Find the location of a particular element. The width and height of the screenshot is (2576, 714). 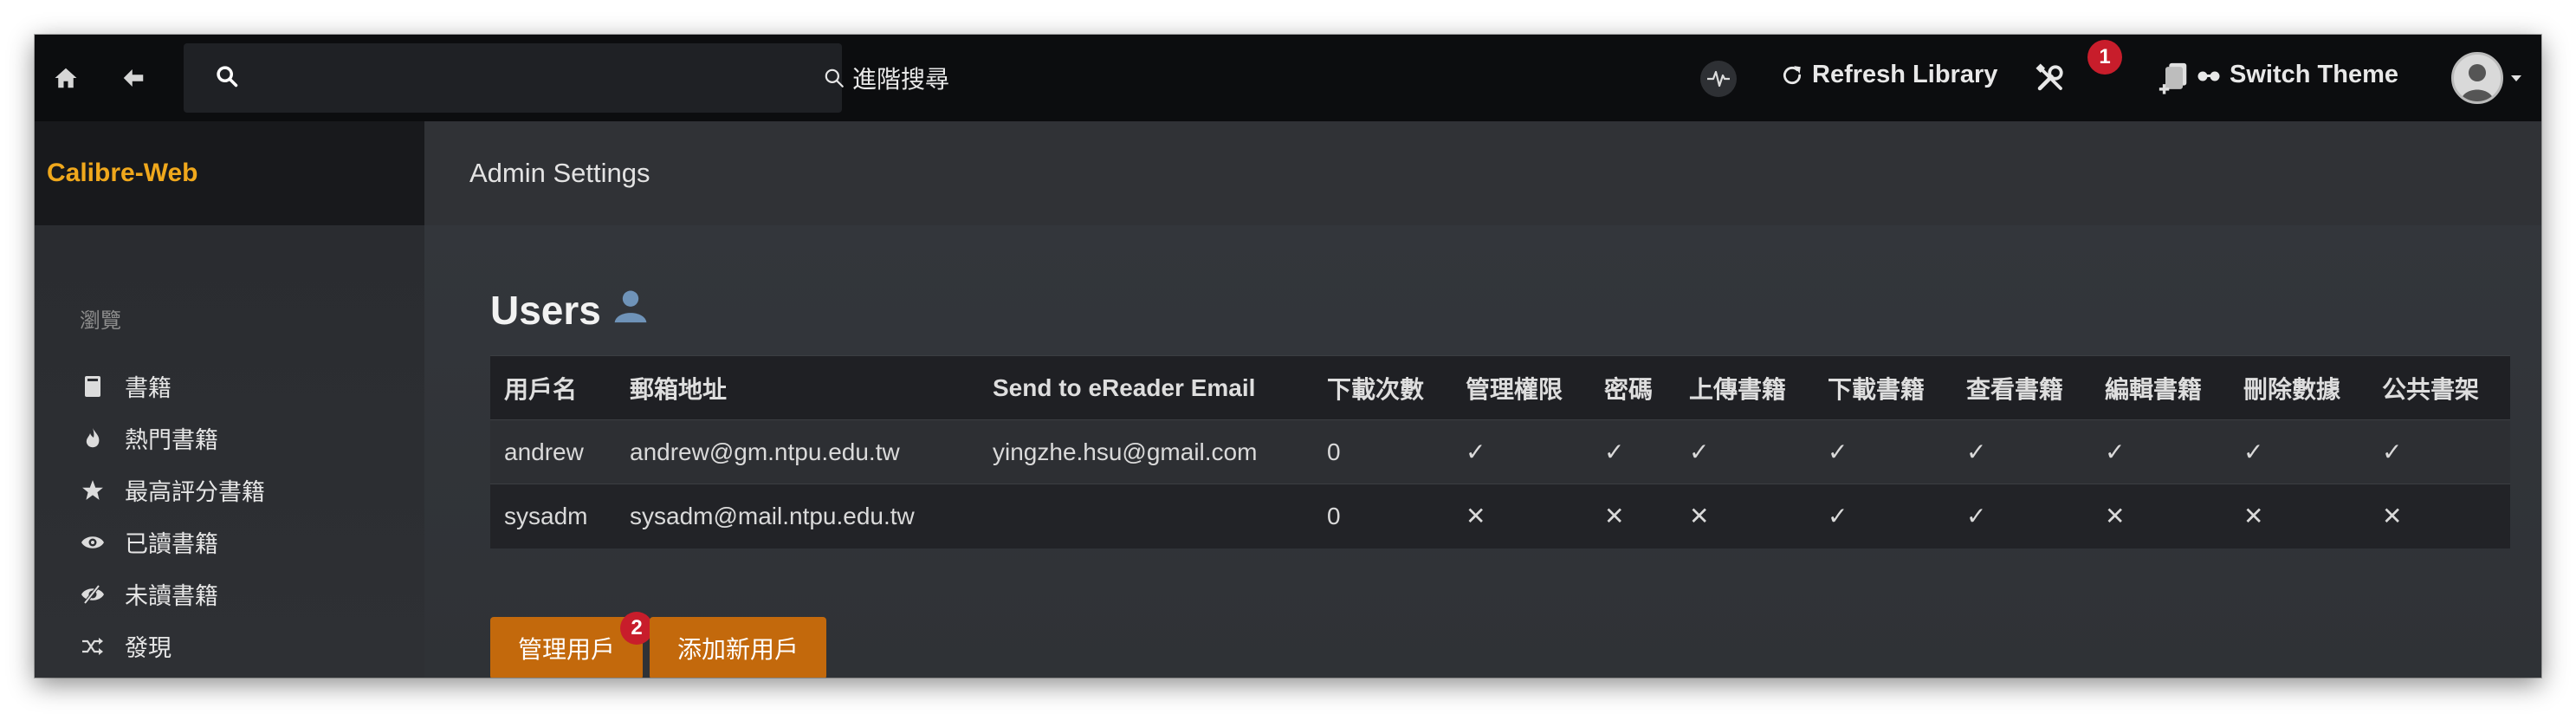

ereader-email-cell: yingzhe.hsu@gmail.com is located at coordinates (1125, 451).